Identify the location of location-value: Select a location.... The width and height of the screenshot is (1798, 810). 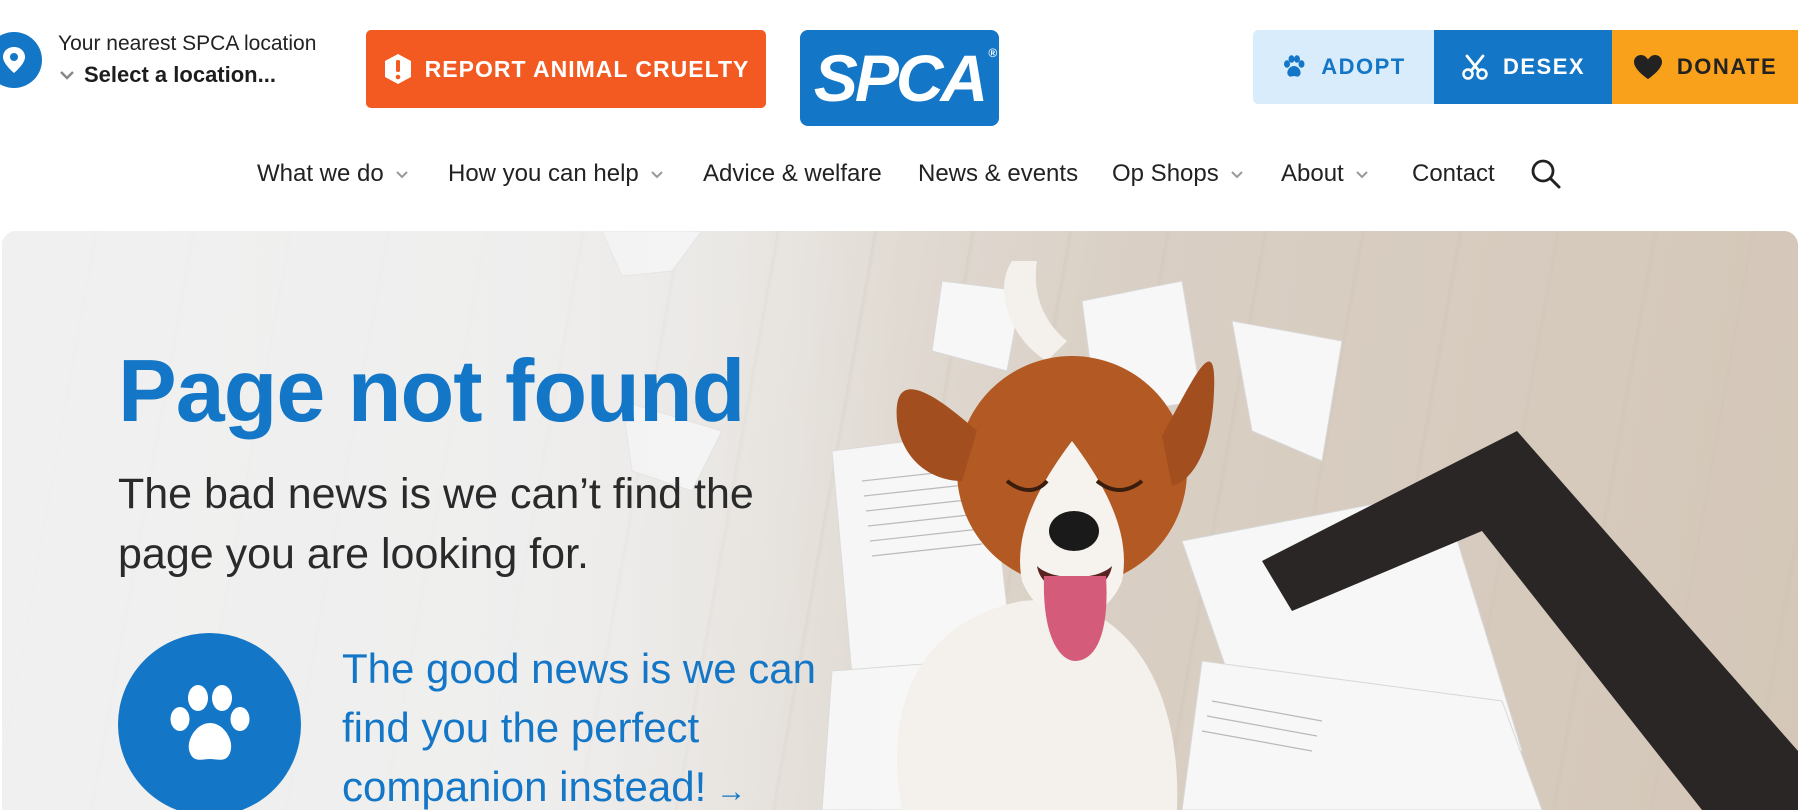
(180, 74).